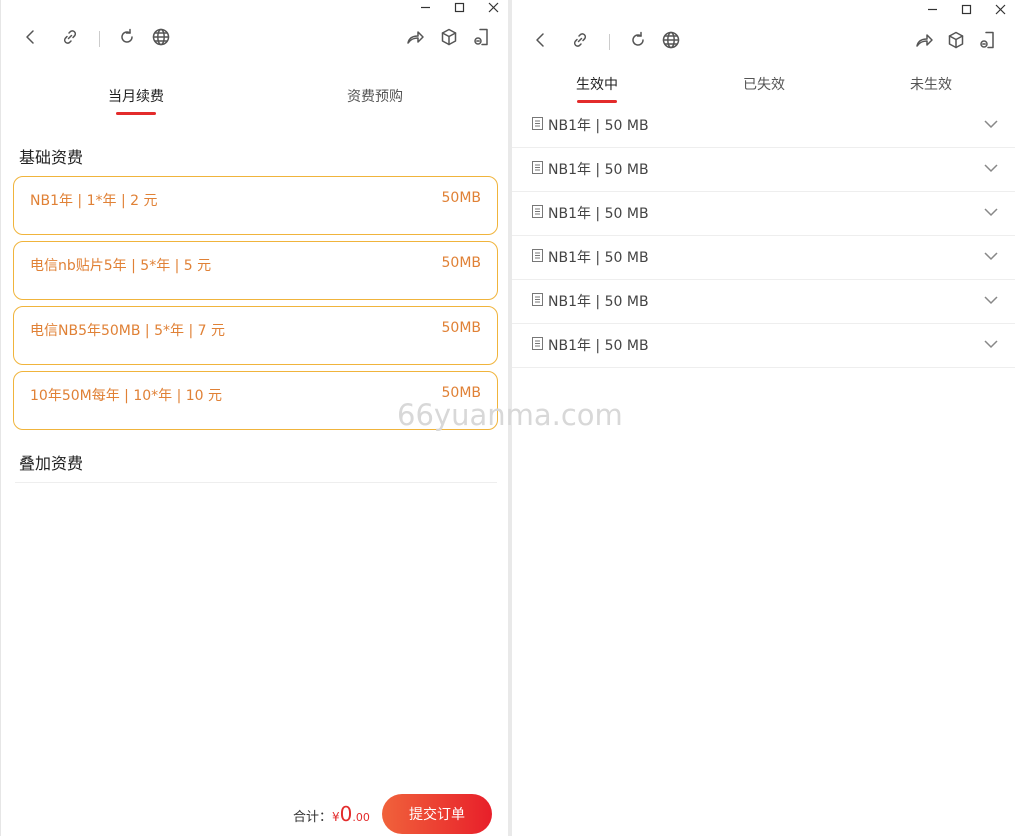  What do you see at coordinates (255, 205) in the screenshot?
I see `plan-card: NB1年 | 1*年 | 2 元 50MB` at bounding box center [255, 205].